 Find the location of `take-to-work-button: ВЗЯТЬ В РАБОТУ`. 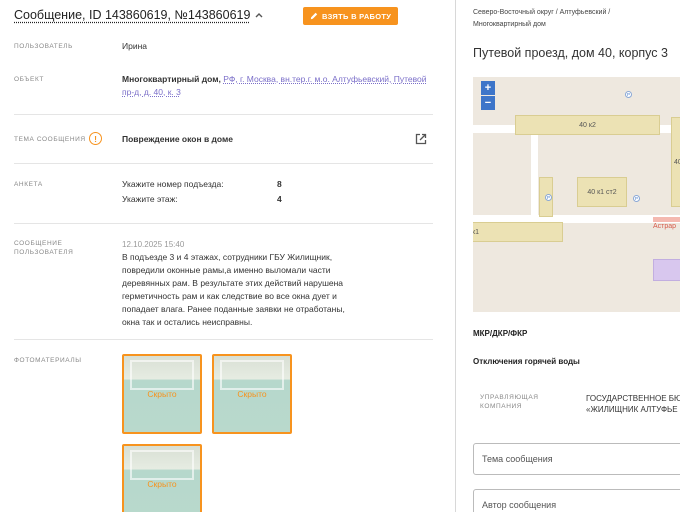

take-to-work-button: ВЗЯТЬ В РАБОТУ is located at coordinates (351, 16).